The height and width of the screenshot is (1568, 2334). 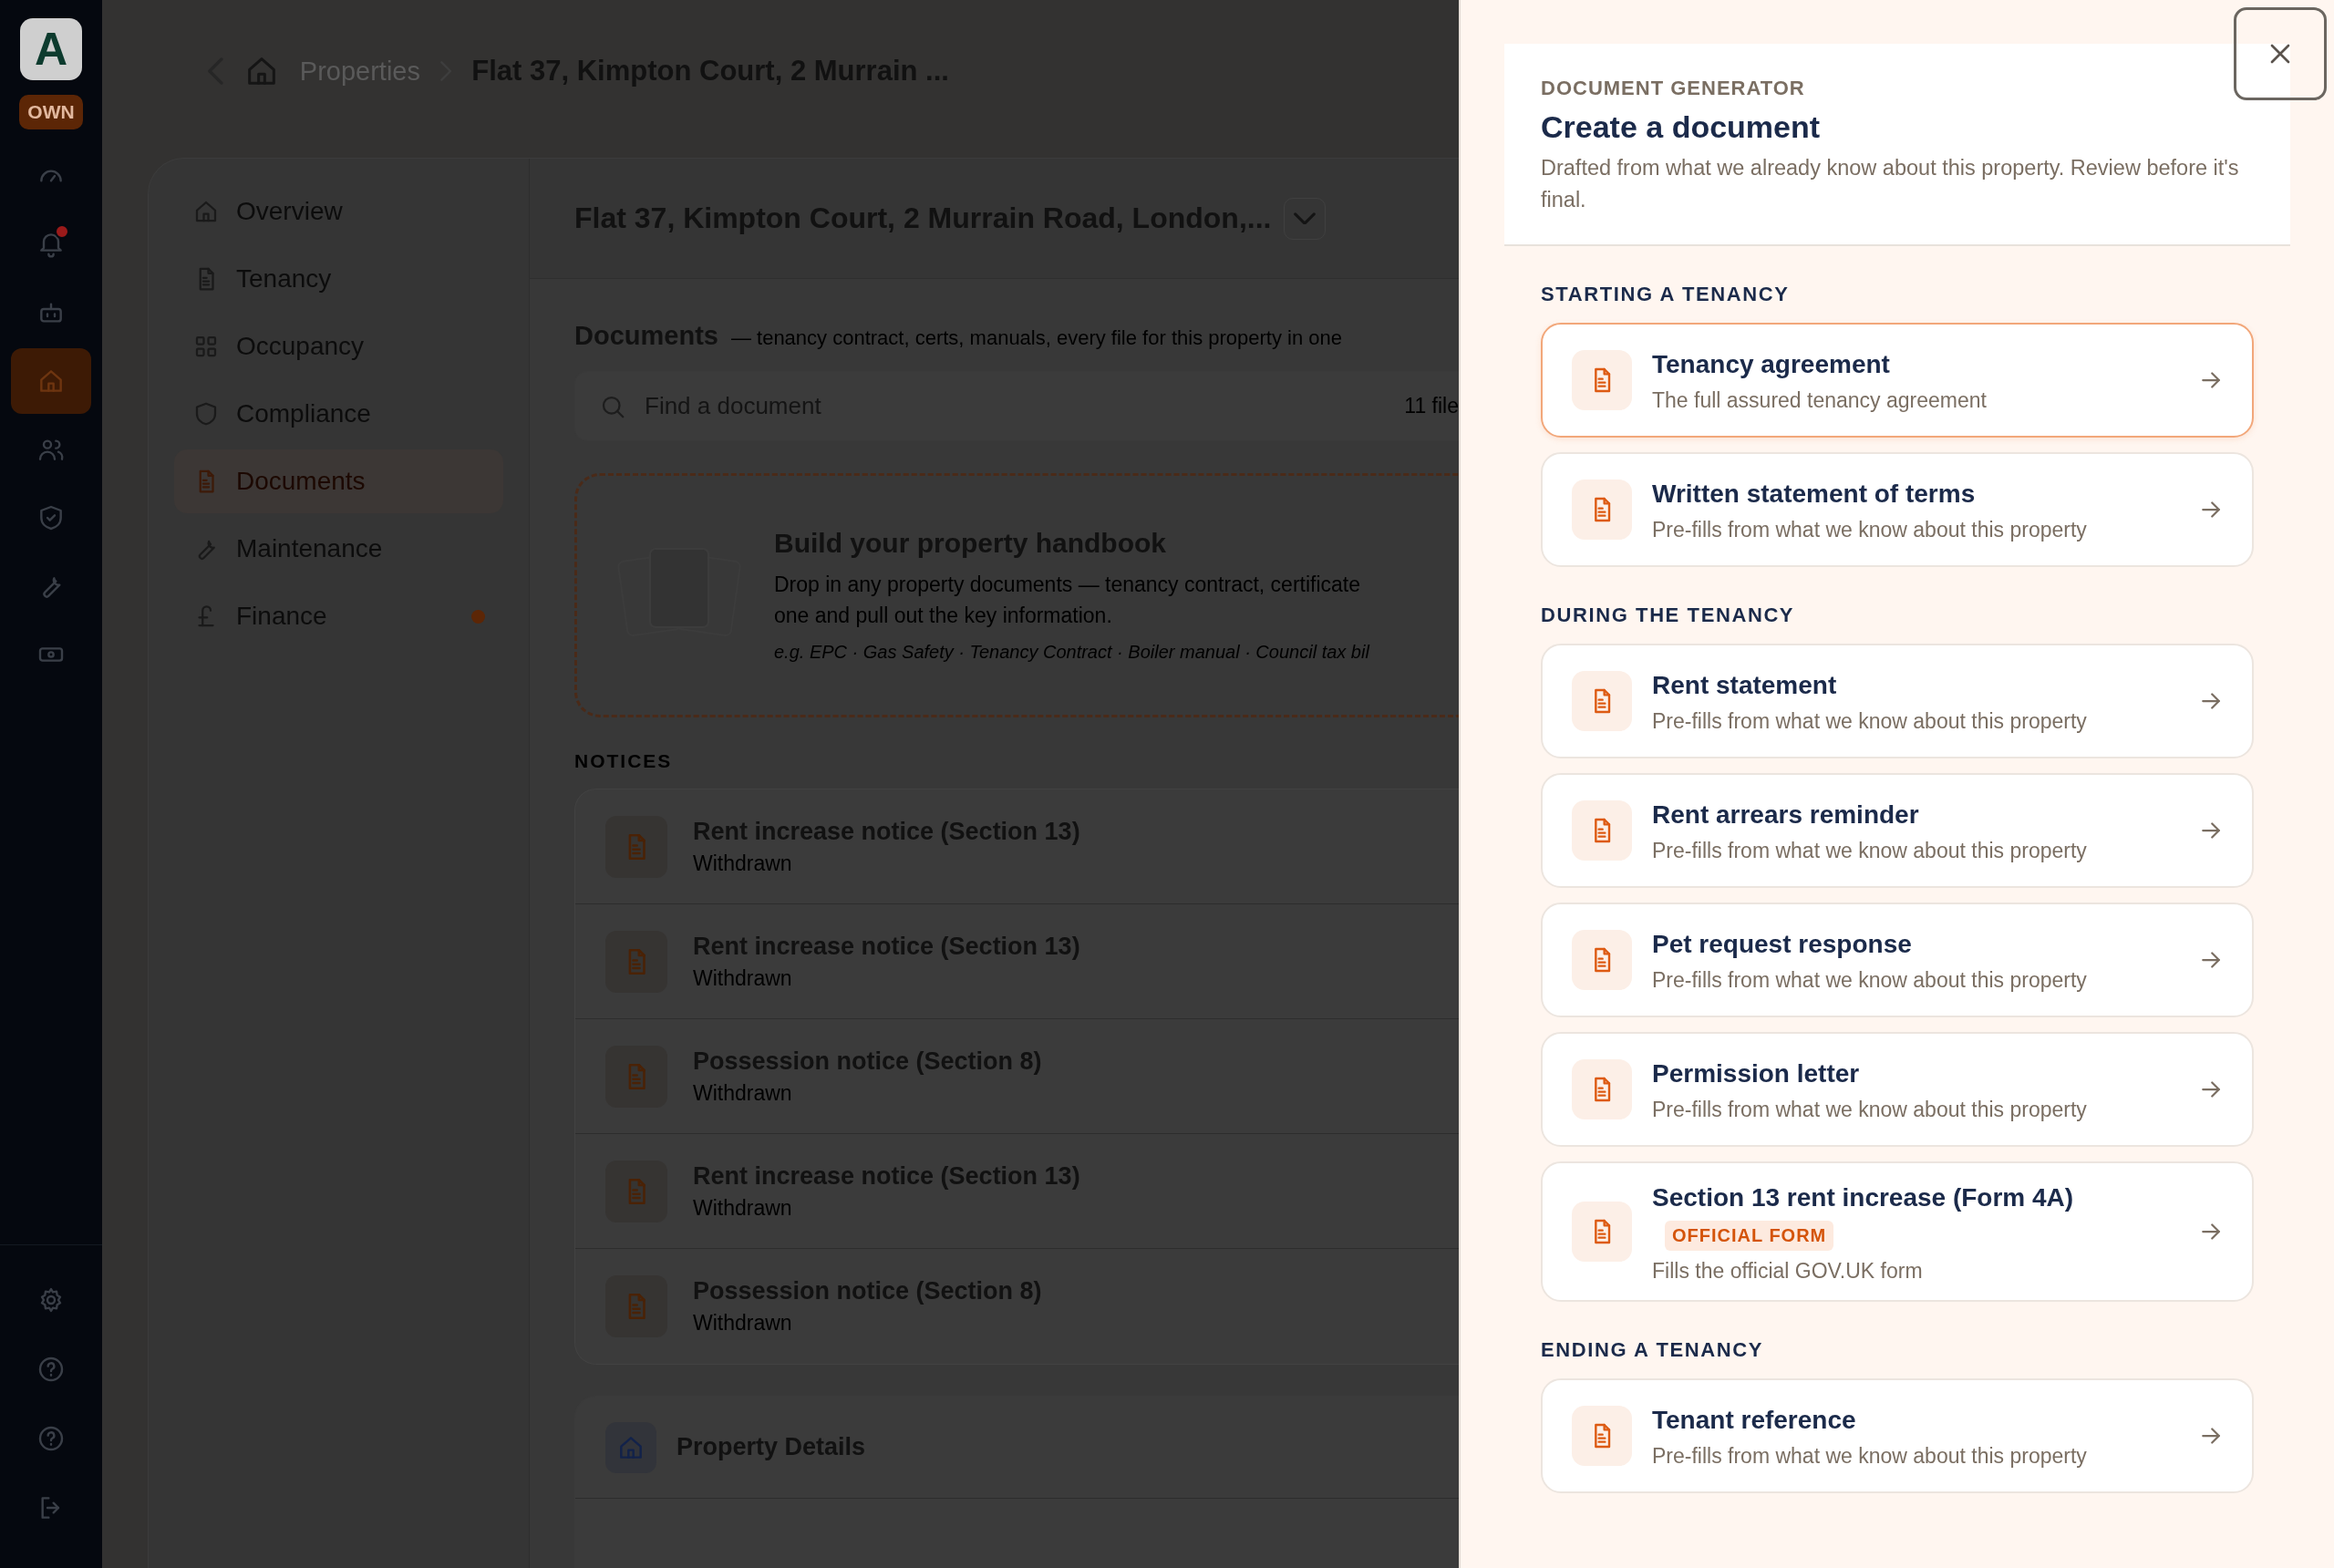 What do you see at coordinates (1786, 814) in the screenshot?
I see `template-title: Rent arrears reminder` at bounding box center [1786, 814].